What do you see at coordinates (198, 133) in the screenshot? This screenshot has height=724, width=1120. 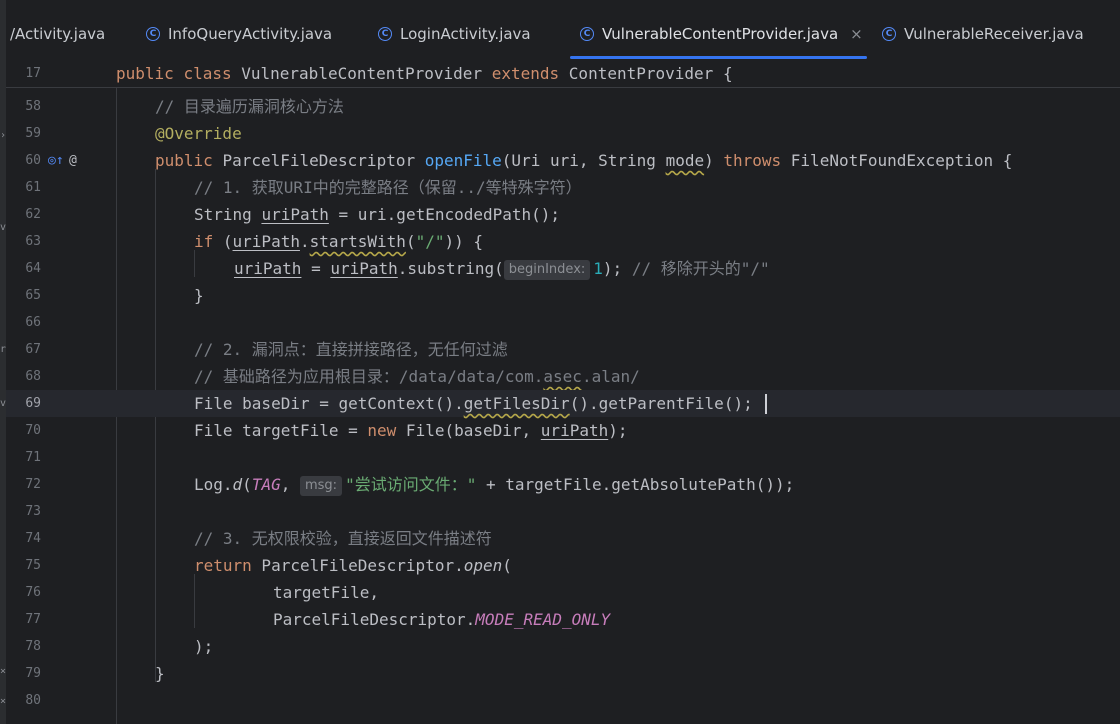 I see `line-code: @Override` at bounding box center [198, 133].